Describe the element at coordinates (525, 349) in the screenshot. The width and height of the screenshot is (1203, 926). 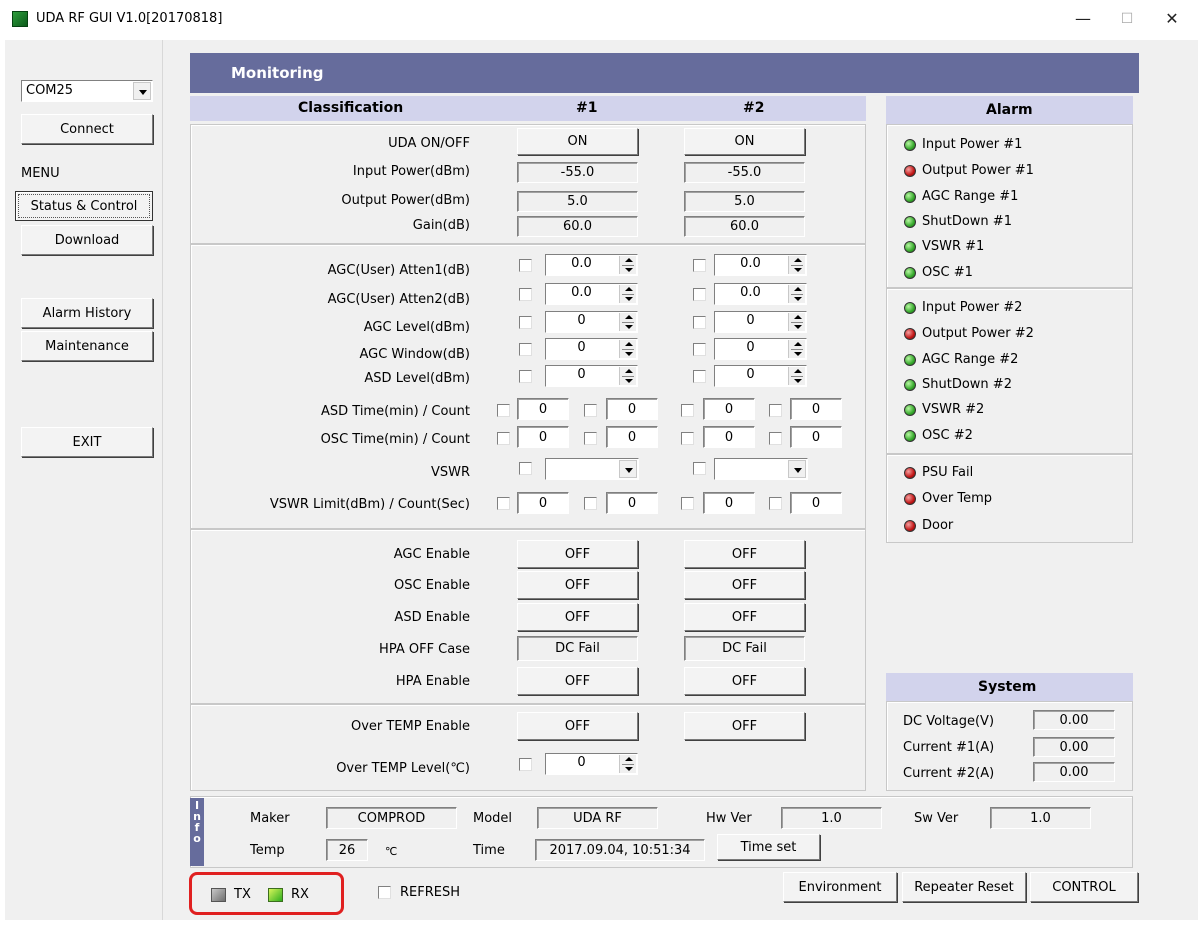
I see `agc-window-1-checkbox` at that location.